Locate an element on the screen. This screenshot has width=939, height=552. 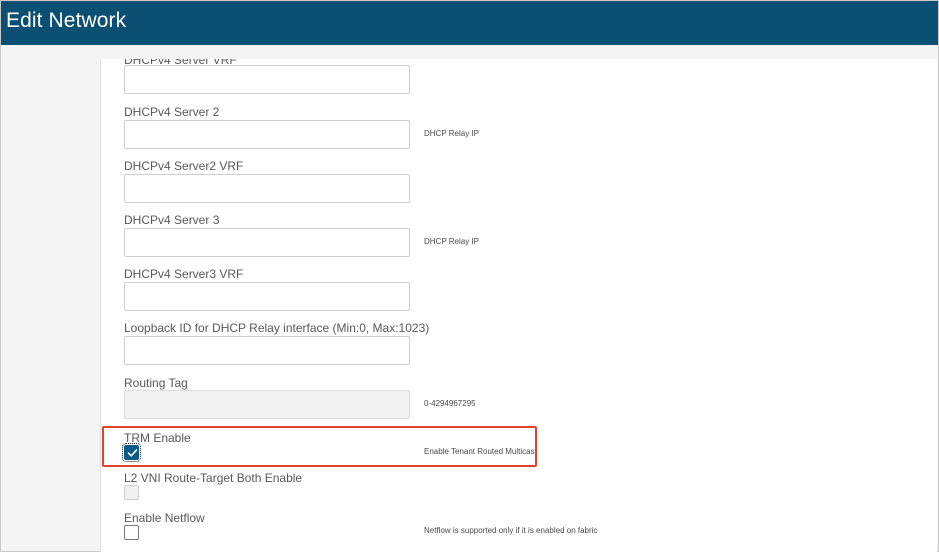
field-label-dhcpv4-server-3: DHCPv4 Server 3 is located at coordinates (172, 220).